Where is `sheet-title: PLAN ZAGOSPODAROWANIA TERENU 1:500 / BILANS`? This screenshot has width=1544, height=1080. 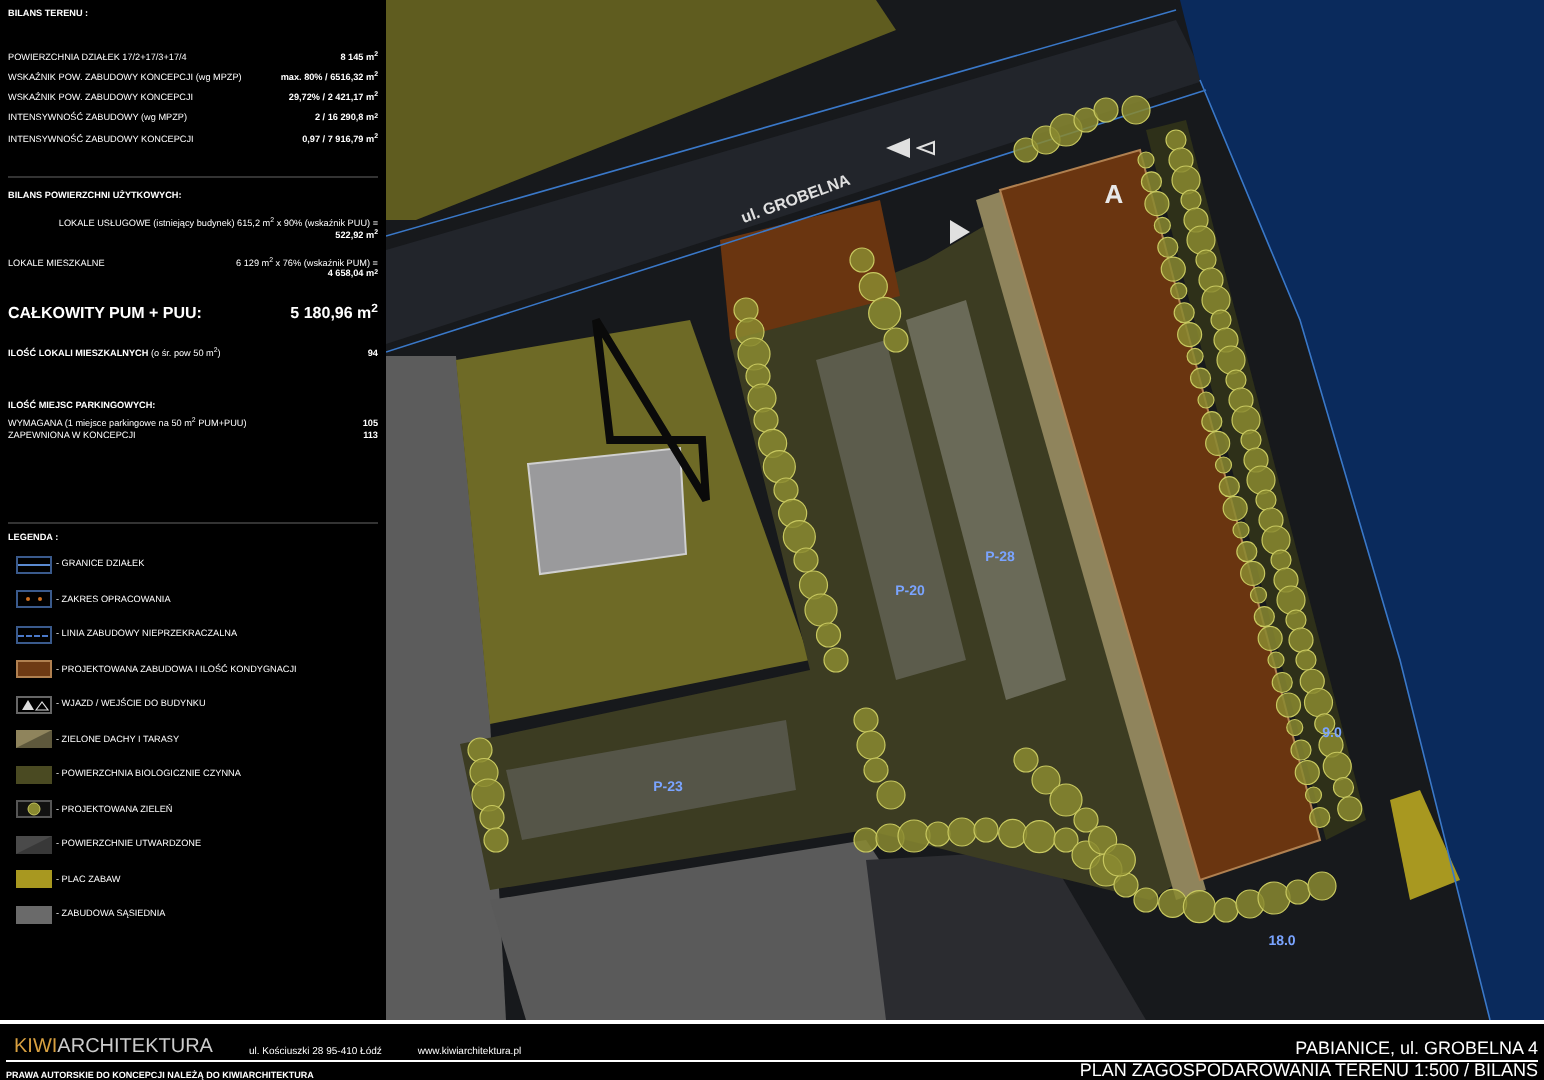 sheet-title: PLAN ZAGOSPODAROWANIA TERENU 1:500 / BILANS is located at coordinates (1308, 1071).